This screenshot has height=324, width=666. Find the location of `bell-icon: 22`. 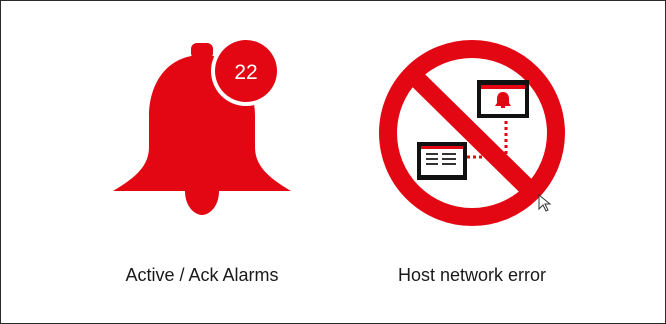

bell-icon: 22 is located at coordinates (202, 125).